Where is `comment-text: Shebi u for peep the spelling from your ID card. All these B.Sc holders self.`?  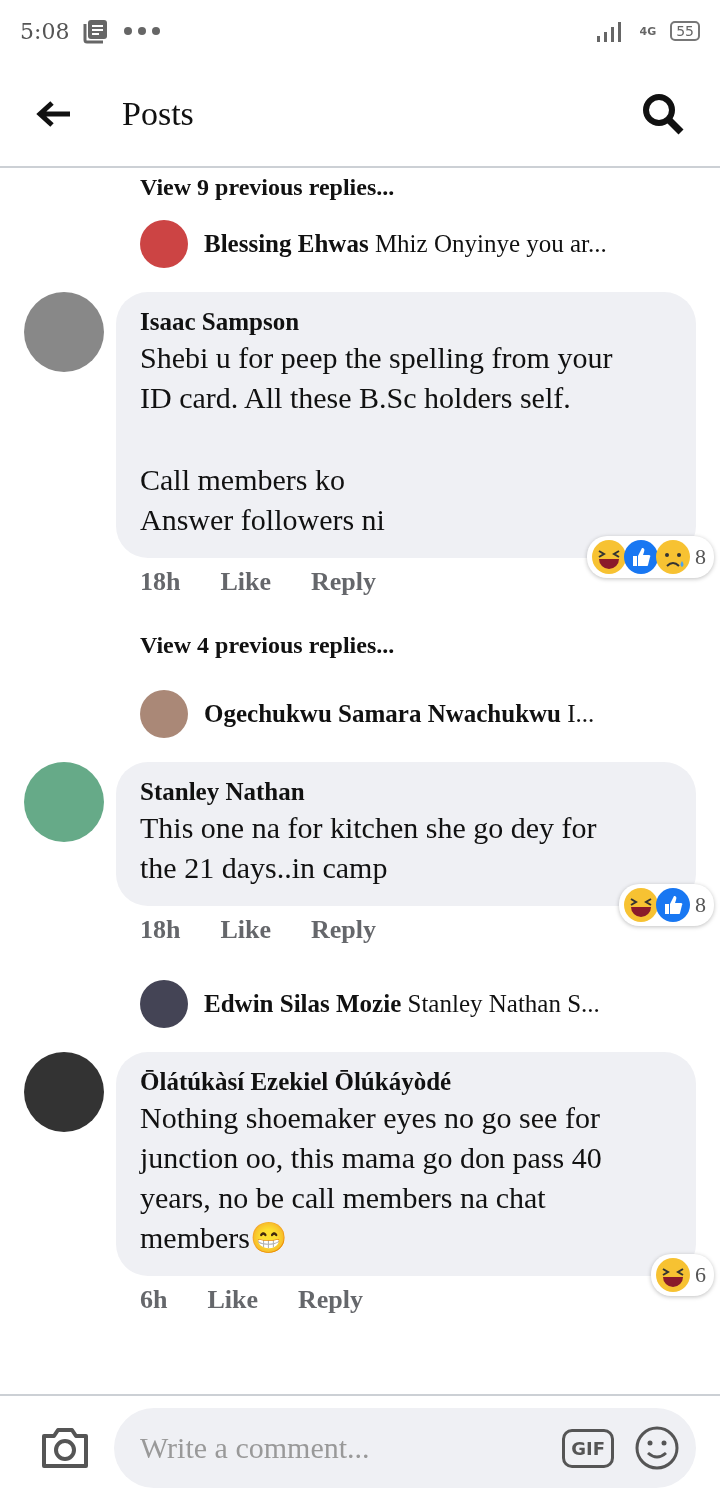 comment-text: Shebi u for peep the spelling from your ID card. All these B.Sc holders self. is located at coordinates (377, 378).